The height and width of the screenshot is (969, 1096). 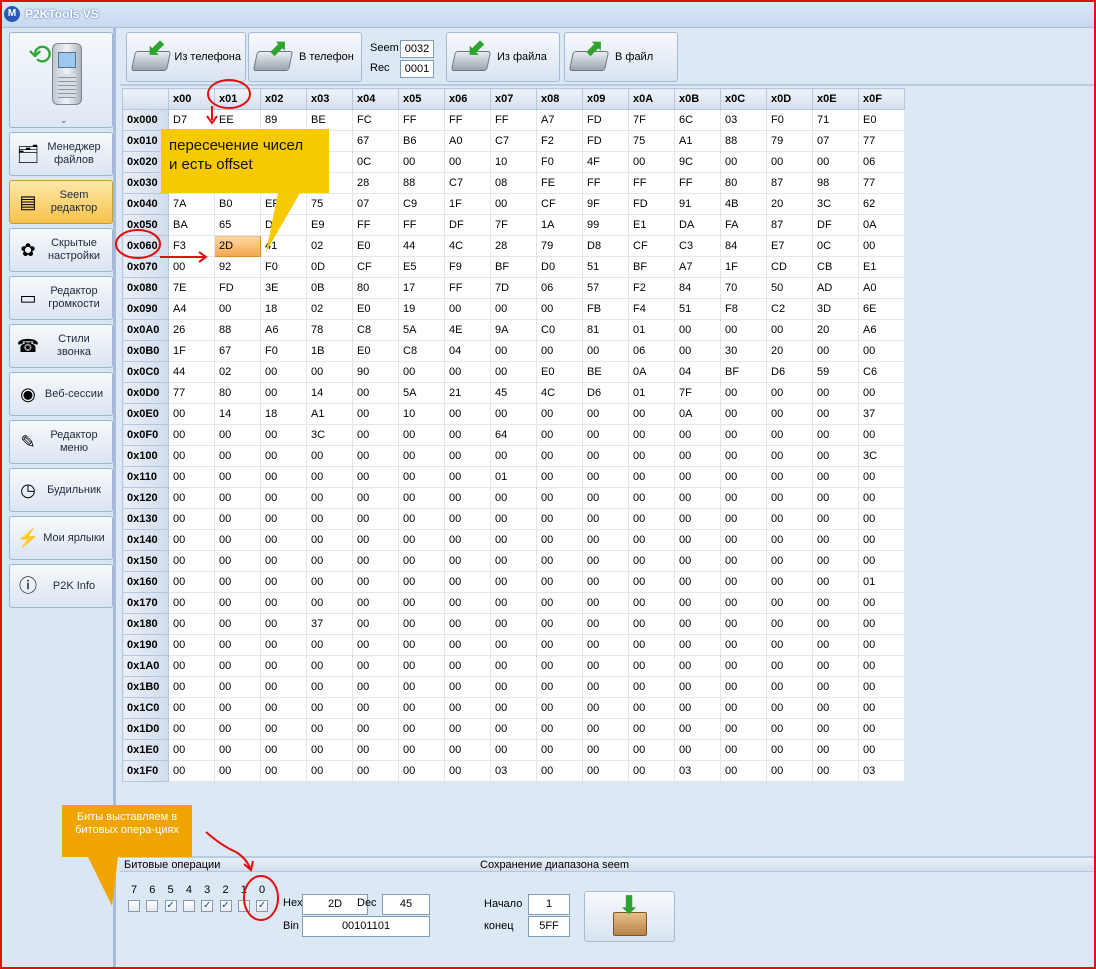 What do you see at coordinates (697, 414) in the screenshot?
I see `hex-cell: 0A` at bounding box center [697, 414].